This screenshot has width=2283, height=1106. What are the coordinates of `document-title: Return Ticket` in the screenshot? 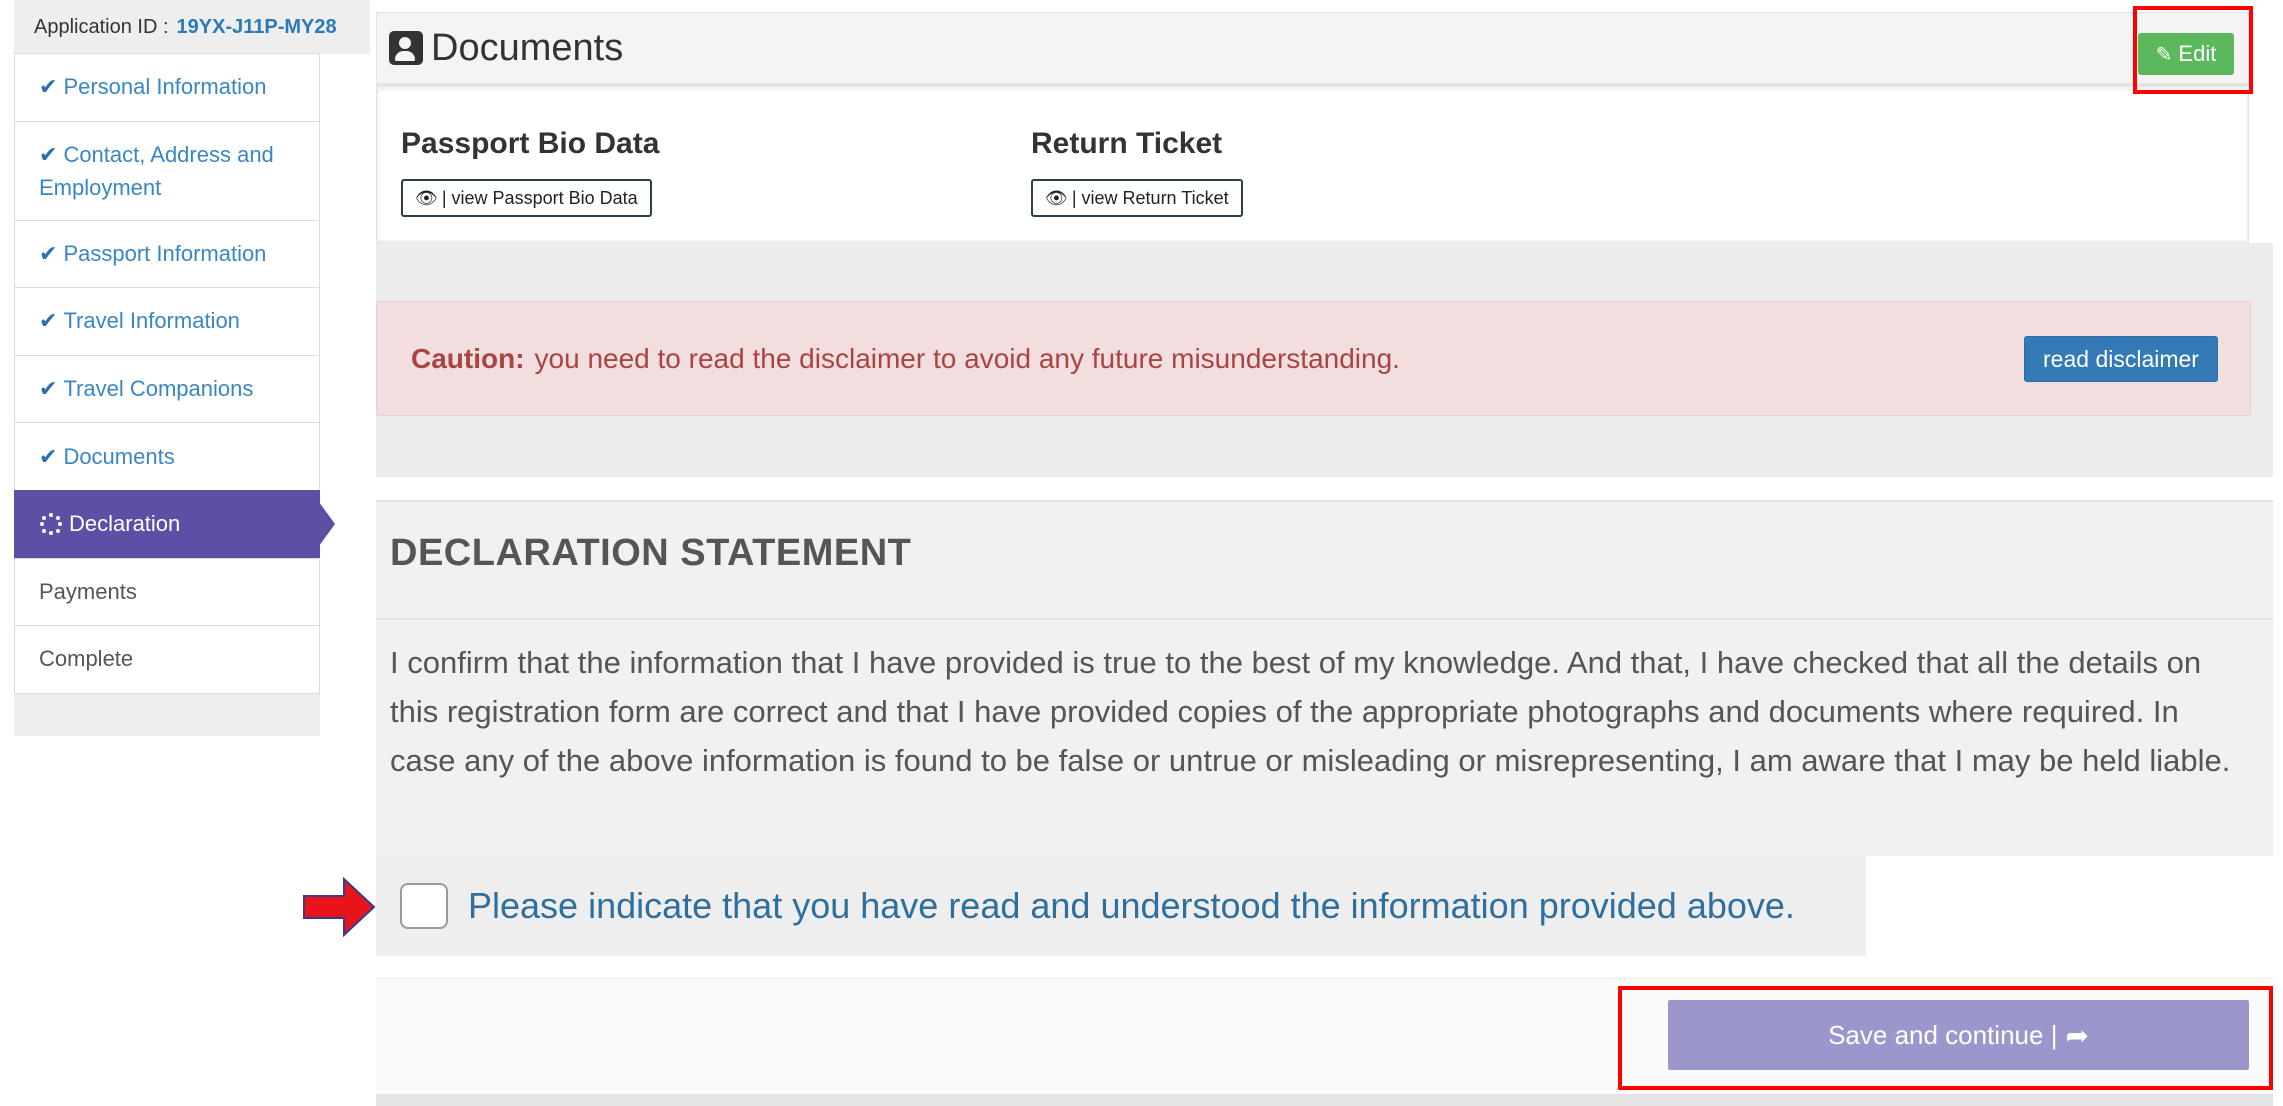 It's located at (1127, 143).